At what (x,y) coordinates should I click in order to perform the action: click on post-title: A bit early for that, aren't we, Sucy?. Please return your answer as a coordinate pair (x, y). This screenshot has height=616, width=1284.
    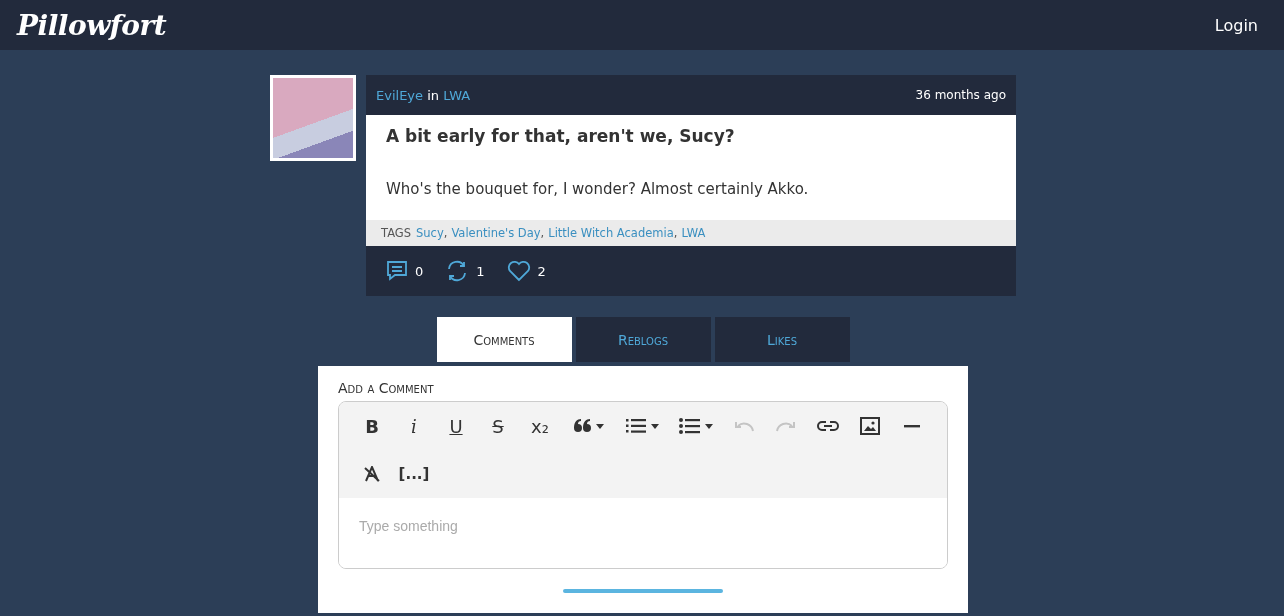
    Looking at the image, I should click on (561, 136).